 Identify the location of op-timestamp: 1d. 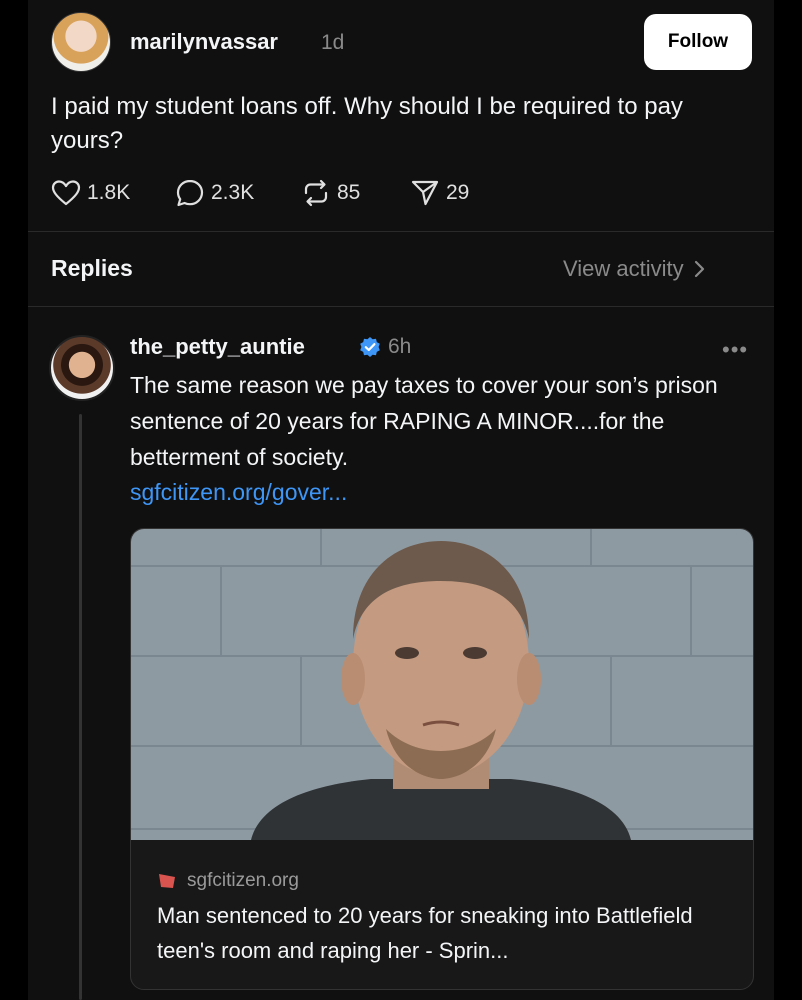
(333, 42).